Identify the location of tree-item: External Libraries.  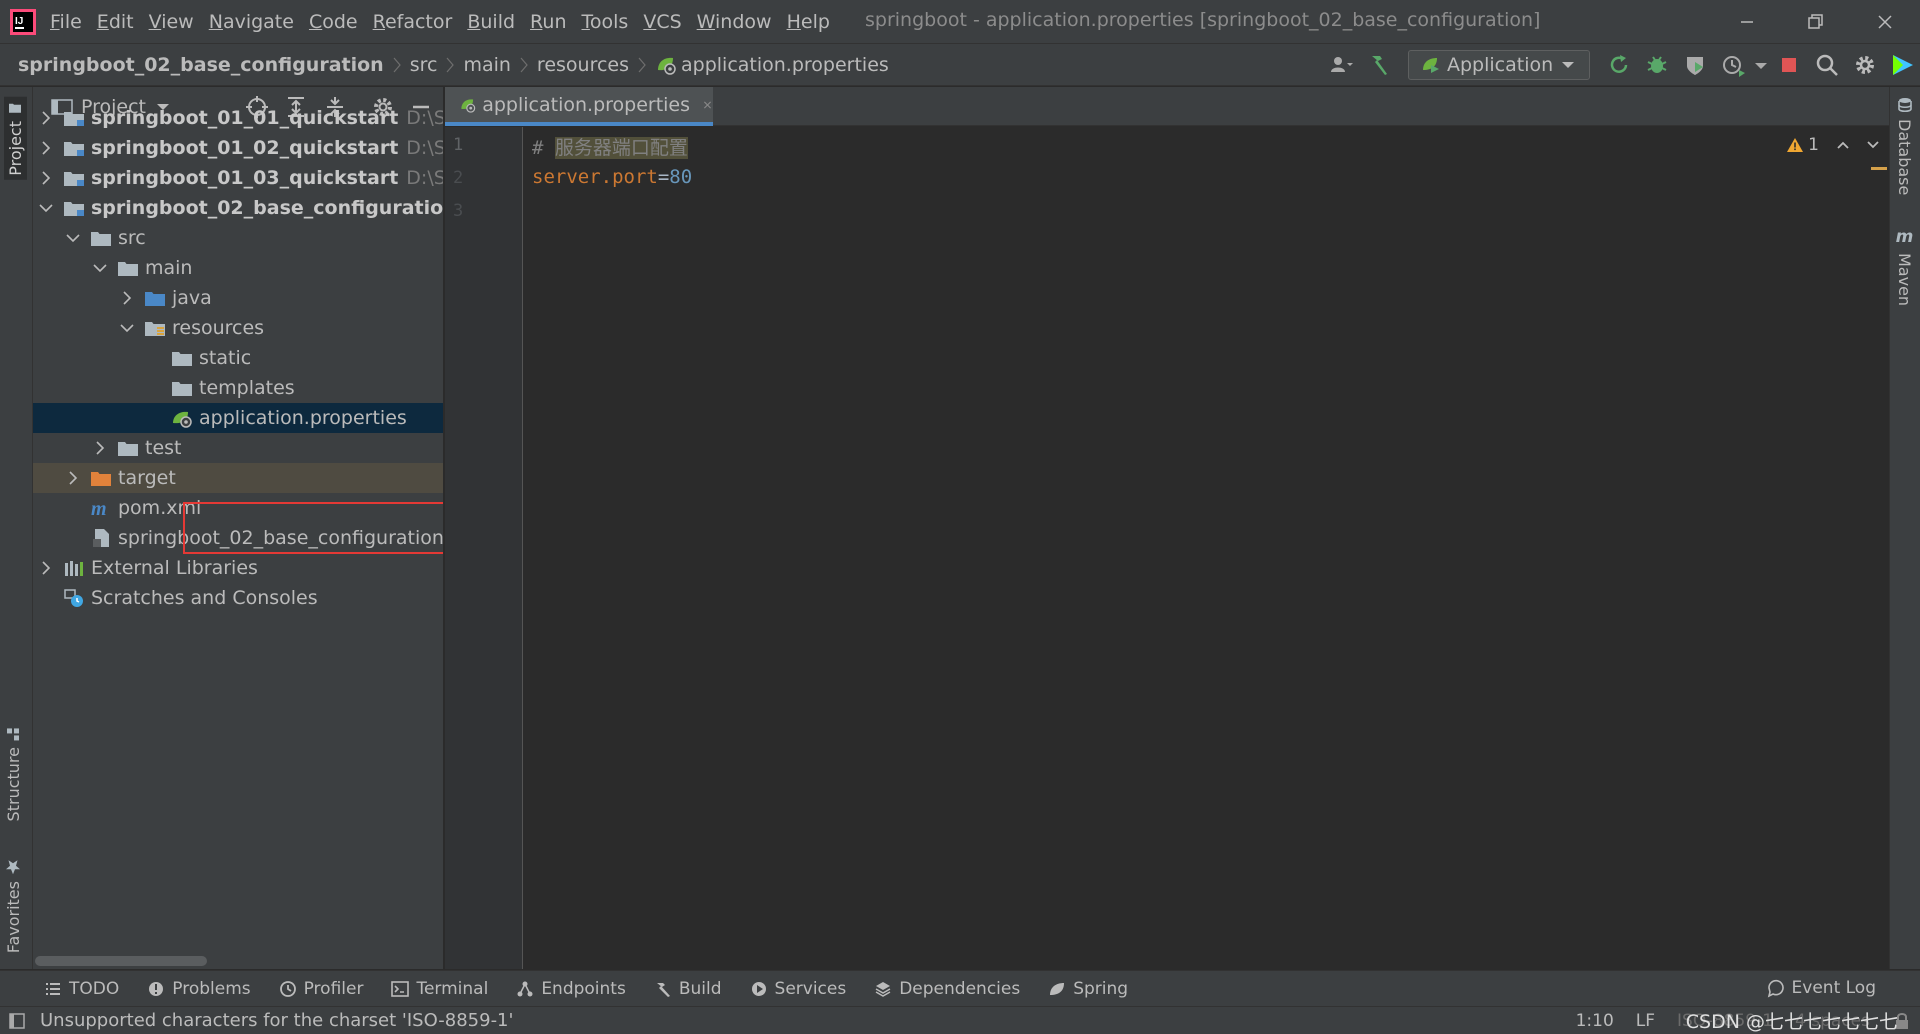
(238, 568).